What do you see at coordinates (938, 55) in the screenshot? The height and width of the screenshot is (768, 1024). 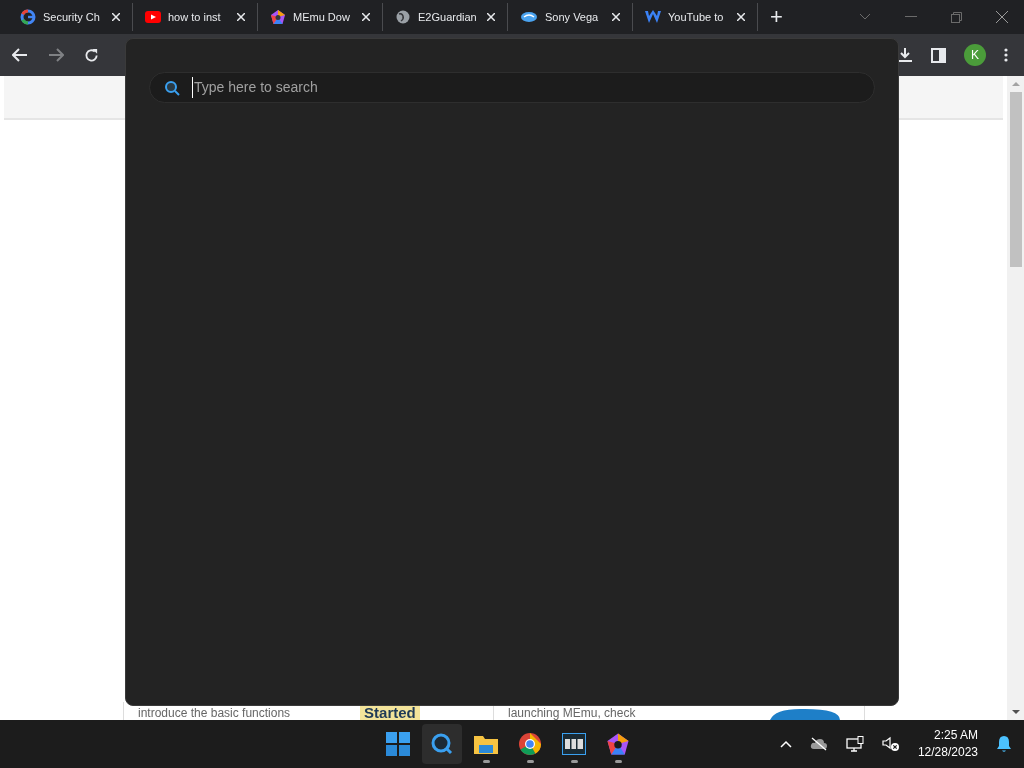 I see `side-panel-icon` at bounding box center [938, 55].